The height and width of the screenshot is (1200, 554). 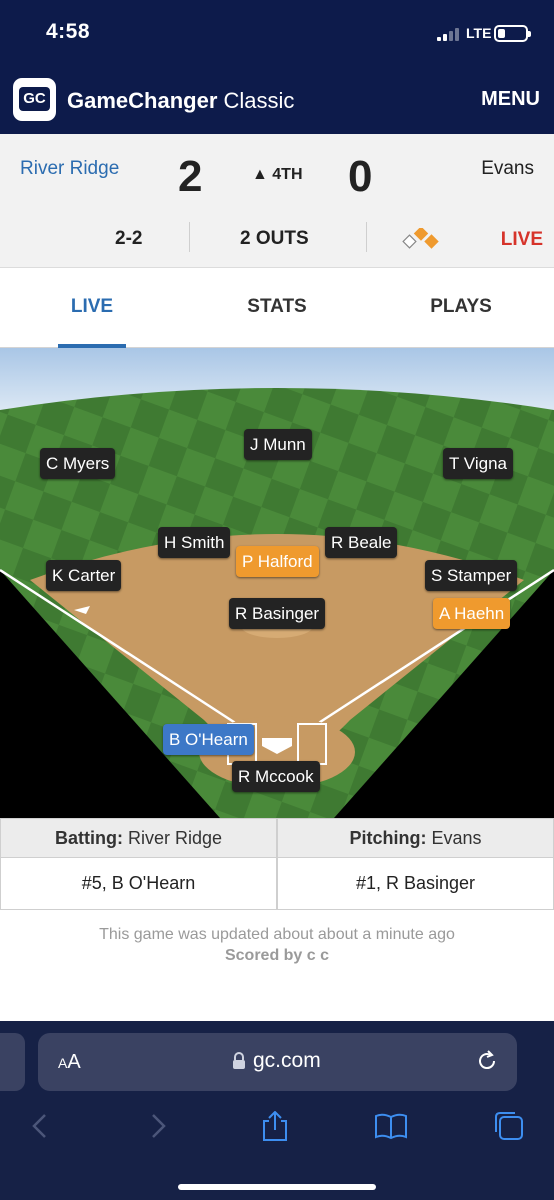 I want to click on bookmarks-icon, so click(x=391, y=1126).